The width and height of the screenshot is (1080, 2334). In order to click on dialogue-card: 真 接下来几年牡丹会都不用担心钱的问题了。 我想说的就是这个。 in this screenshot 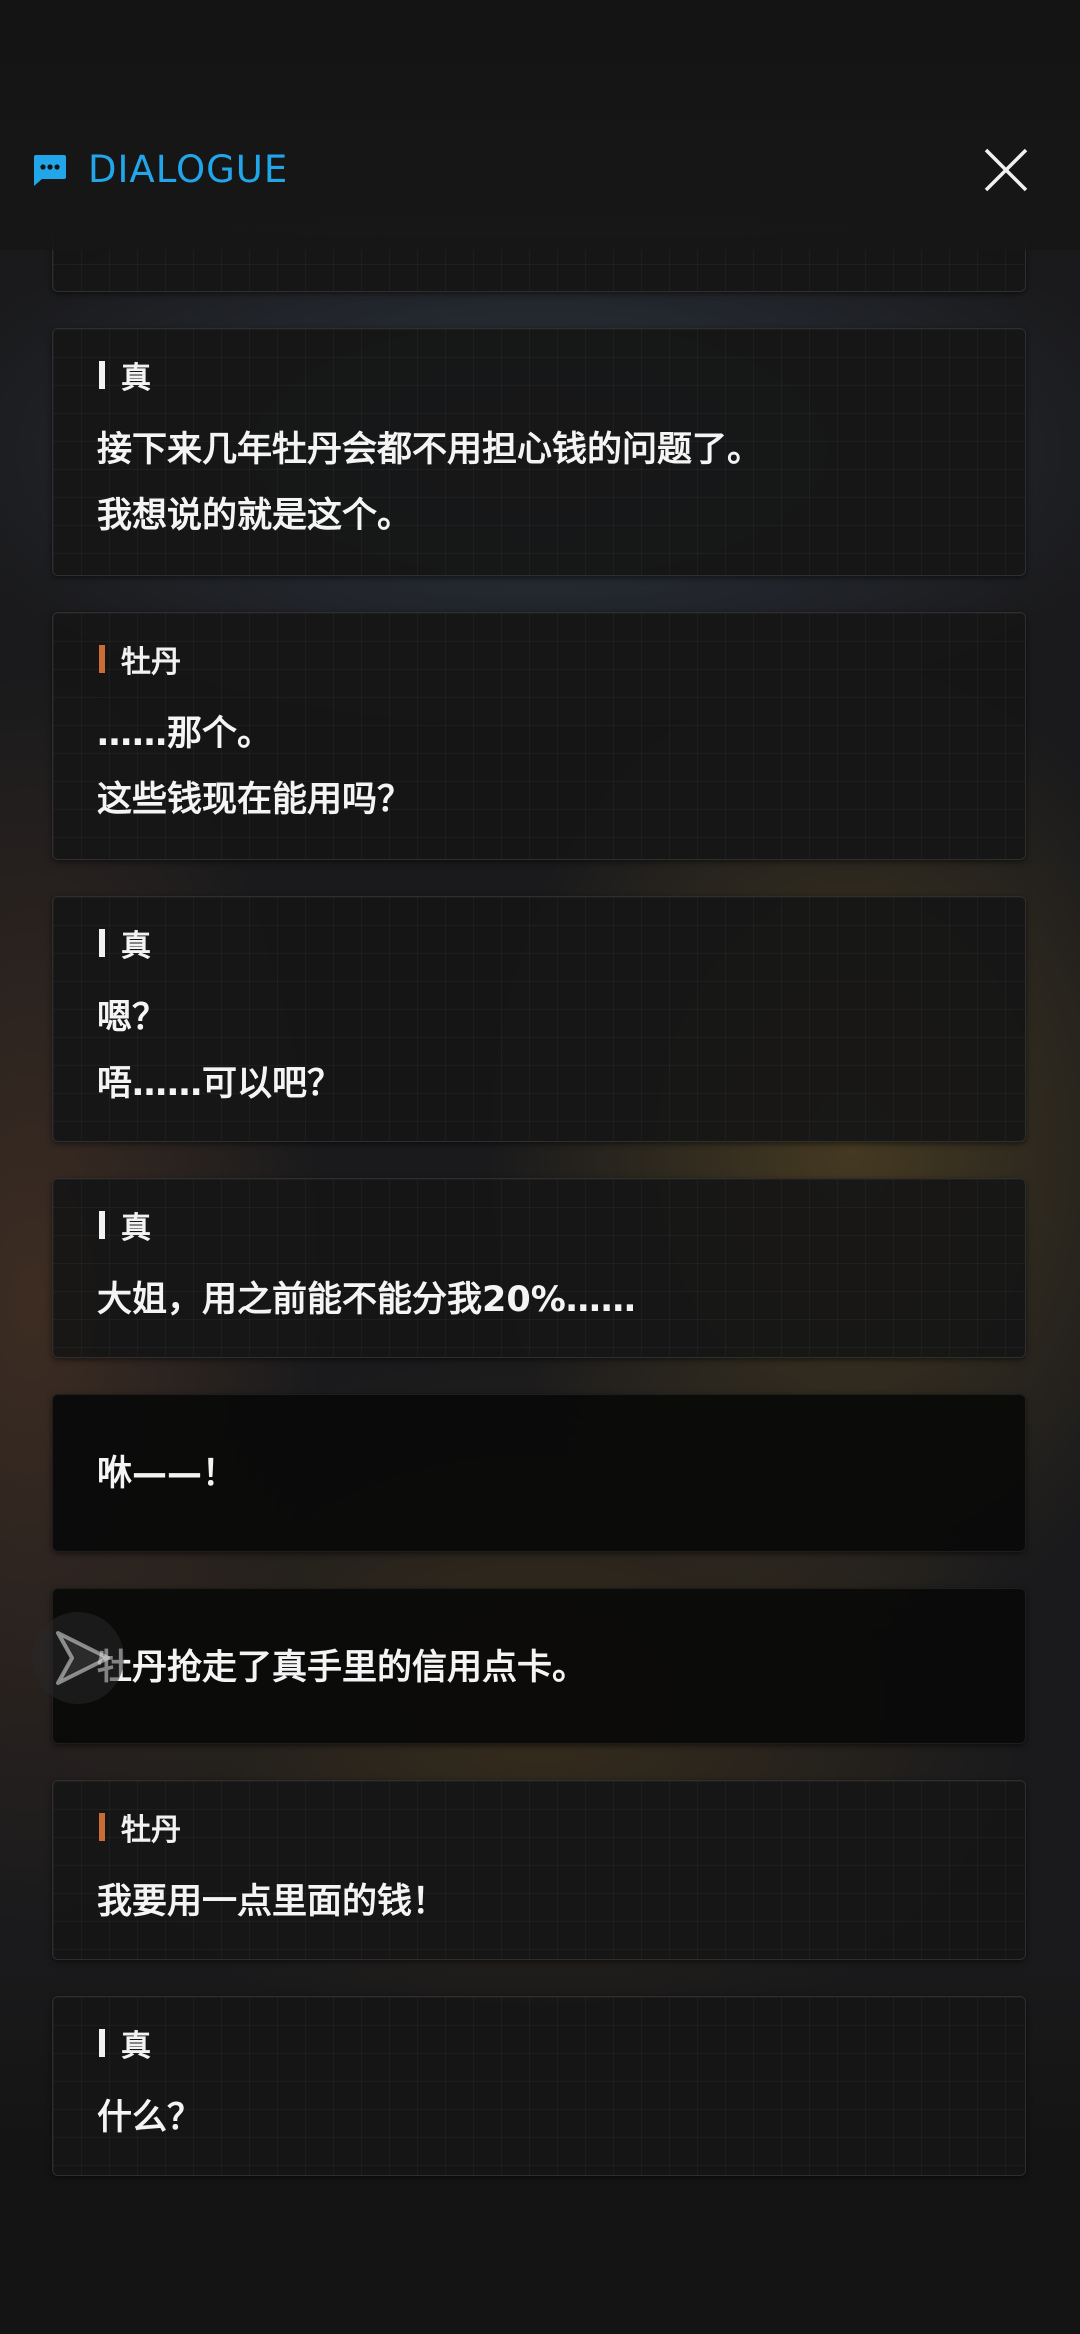, I will do `click(539, 452)`.